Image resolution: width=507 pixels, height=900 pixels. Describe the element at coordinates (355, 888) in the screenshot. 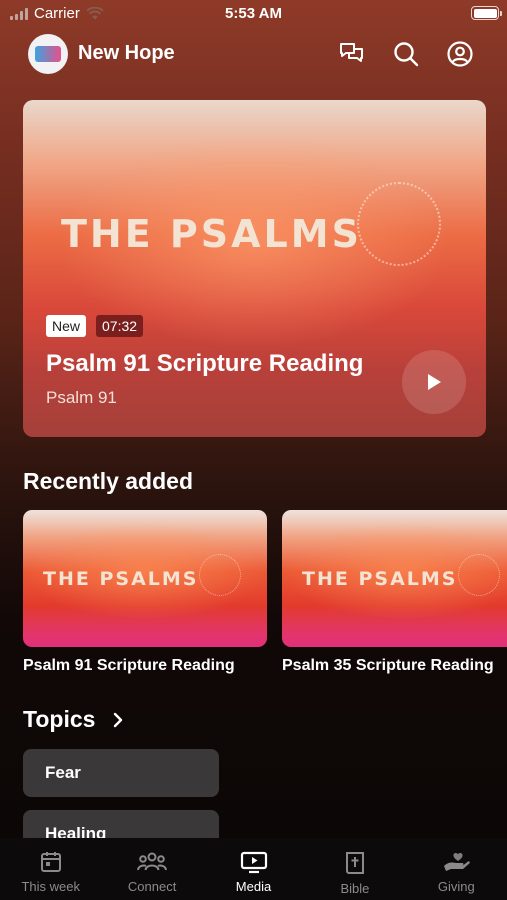

I see `tab-label: Bible` at that location.